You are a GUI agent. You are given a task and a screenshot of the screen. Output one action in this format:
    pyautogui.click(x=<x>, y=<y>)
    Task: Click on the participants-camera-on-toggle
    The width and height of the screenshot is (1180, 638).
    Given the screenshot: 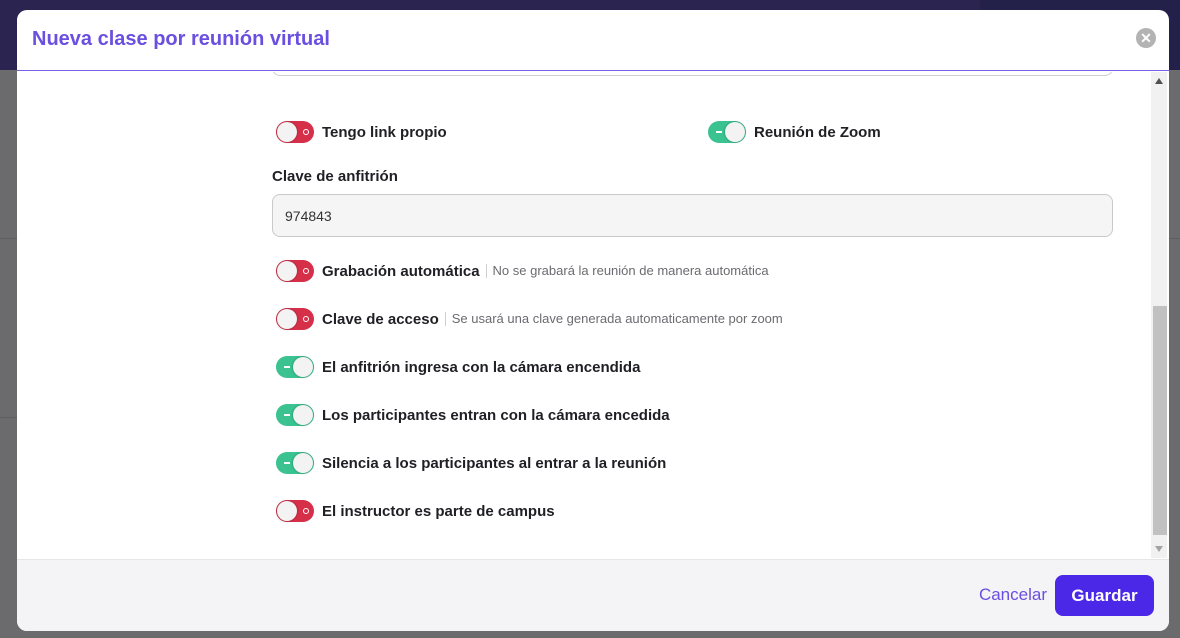 What is the action you would take?
    pyautogui.click(x=295, y=415)
    